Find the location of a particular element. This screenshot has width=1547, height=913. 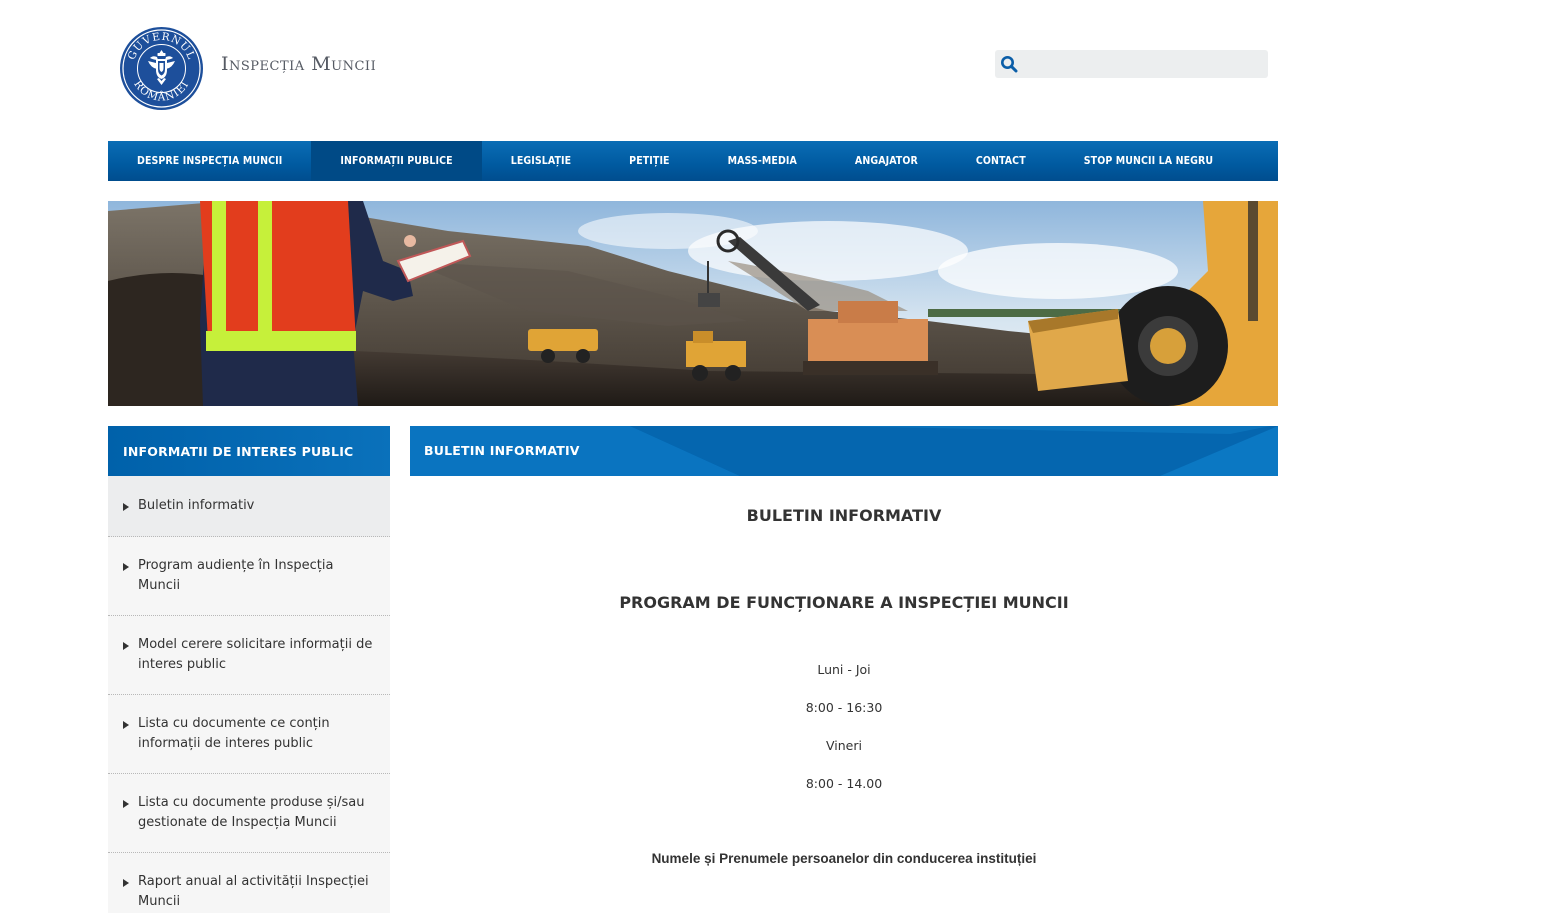

schedule-hours-2: 8:00 - 14.00 is located at coordinates (844, 783).